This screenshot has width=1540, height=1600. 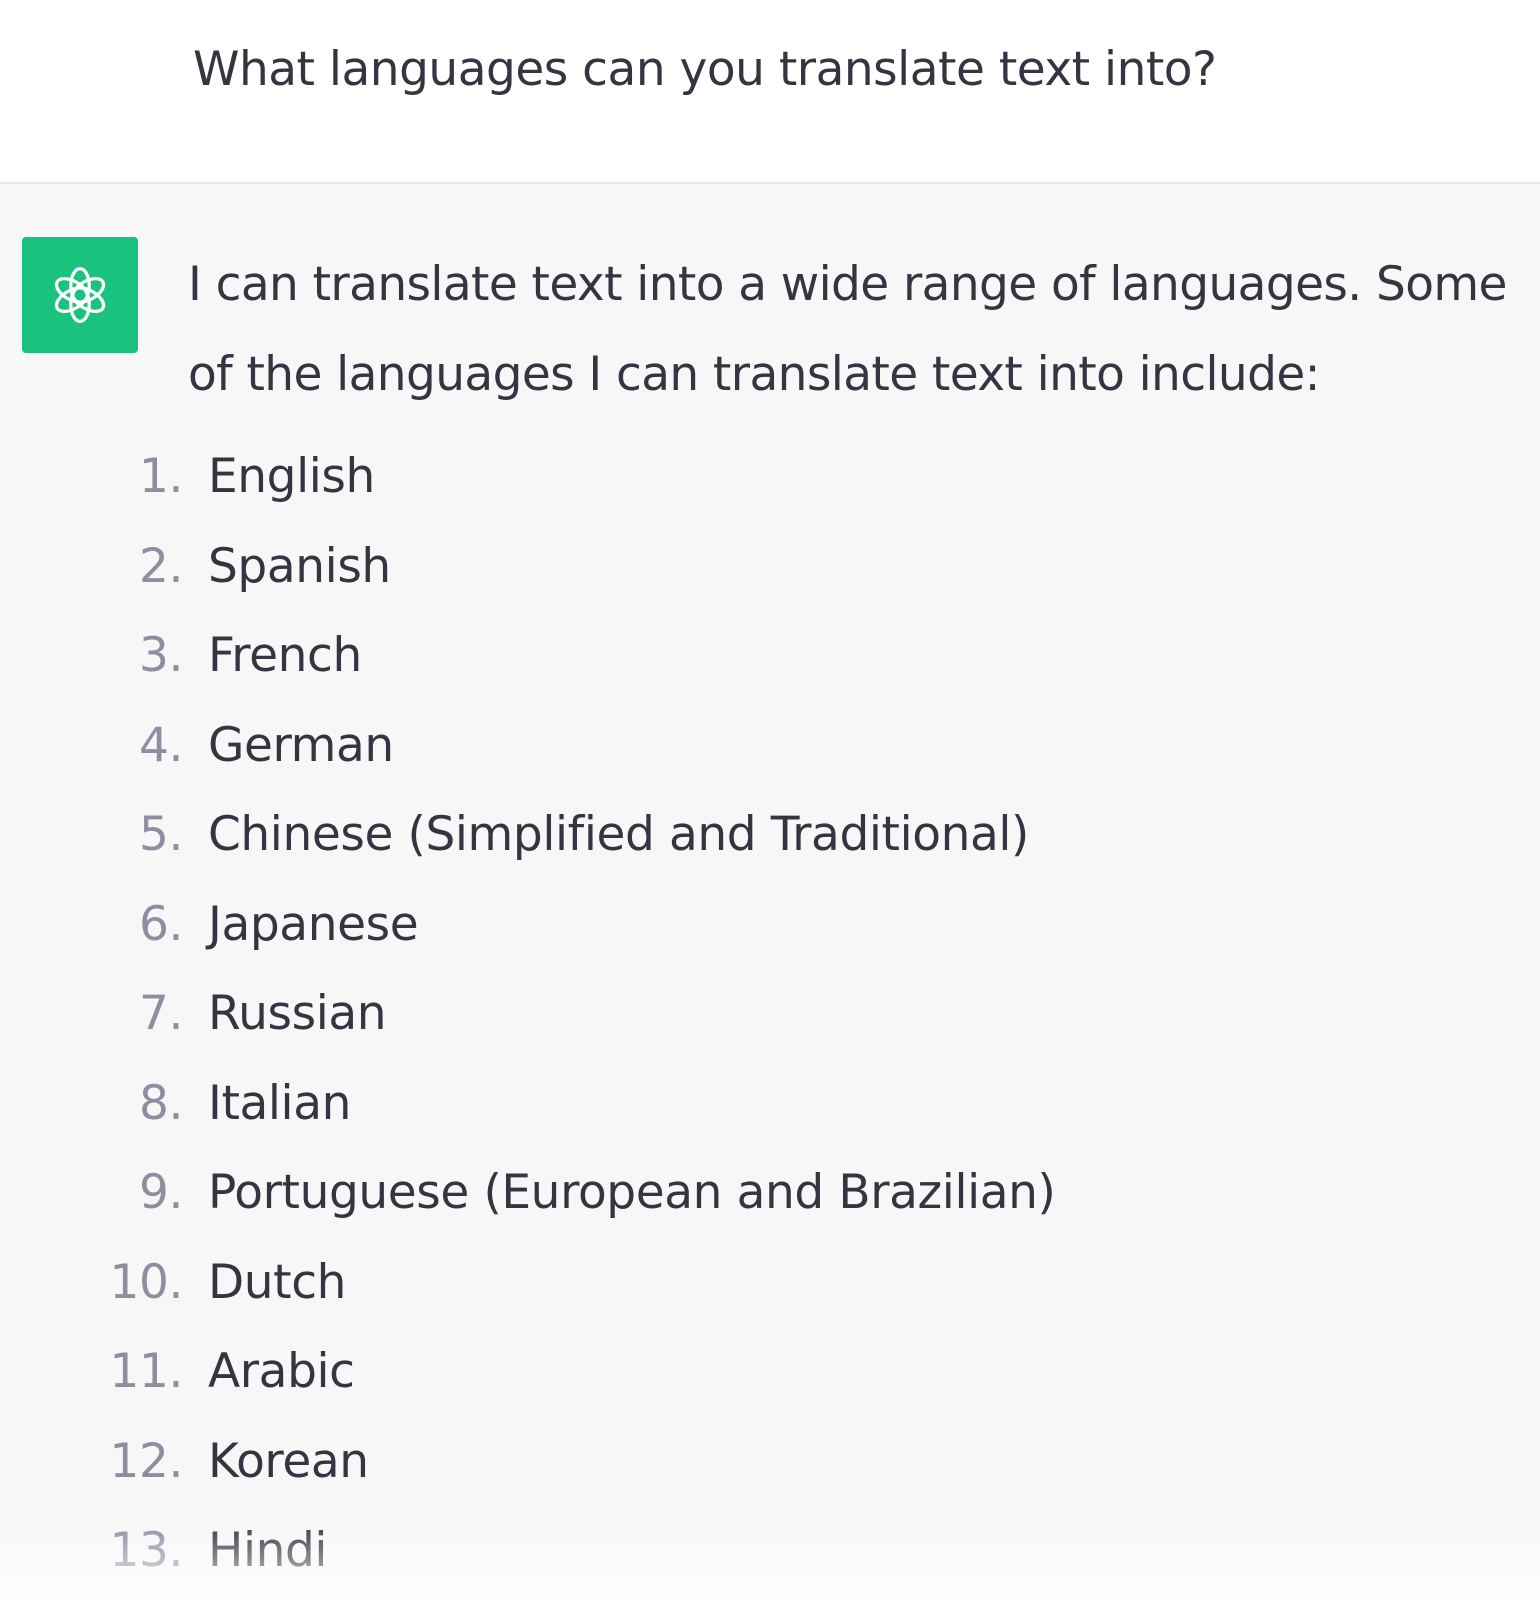 I want to click on list-item: 9. Portuguese (European and Brazilian), so click(x=770, y=1193).